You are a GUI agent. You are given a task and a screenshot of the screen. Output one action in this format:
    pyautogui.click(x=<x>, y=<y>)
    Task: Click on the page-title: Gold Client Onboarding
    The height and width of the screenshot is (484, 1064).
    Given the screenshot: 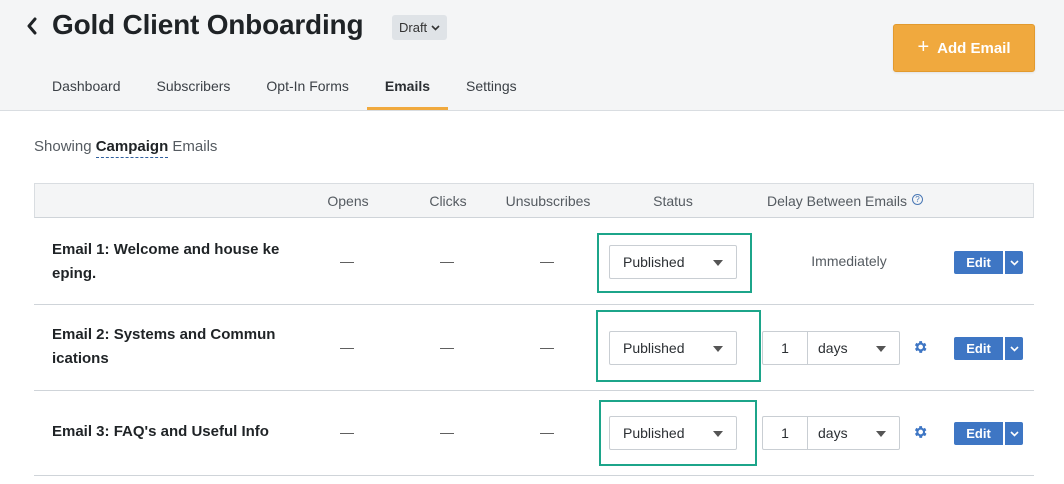 What is the action you would take?
    pyautogui.click(x=208, y=24)
    